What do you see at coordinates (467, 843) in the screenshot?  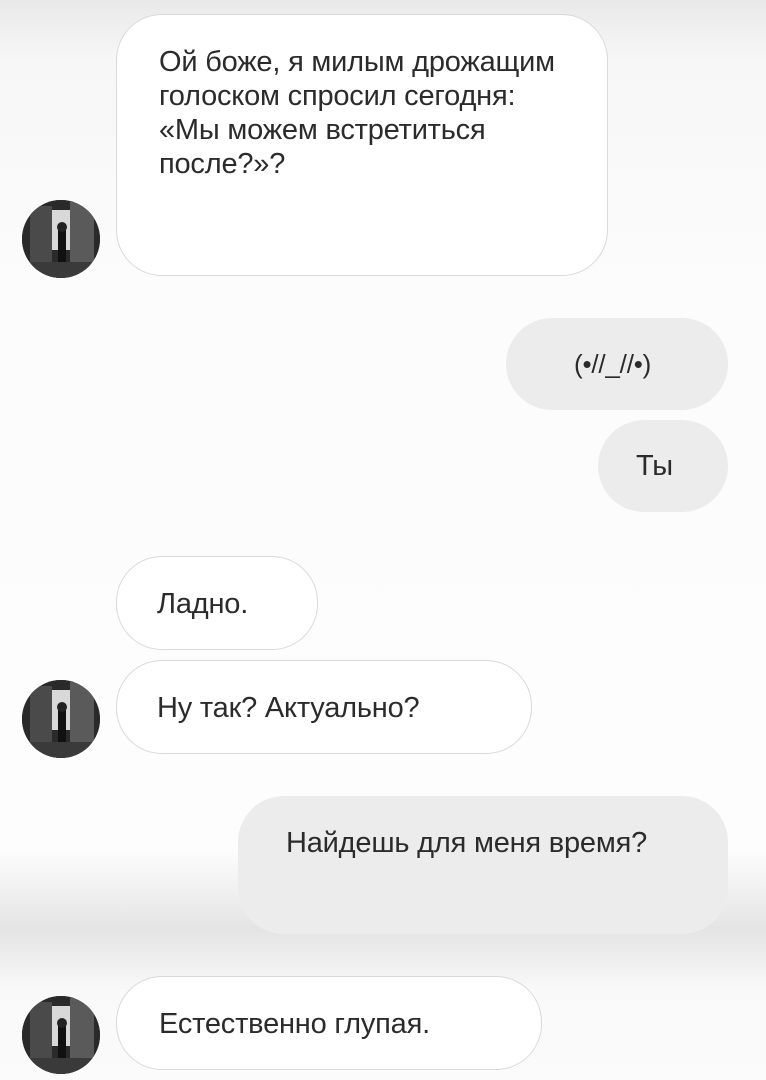 I see `message-text: Найдешь для меня время?` at bounding box center [467, 843].